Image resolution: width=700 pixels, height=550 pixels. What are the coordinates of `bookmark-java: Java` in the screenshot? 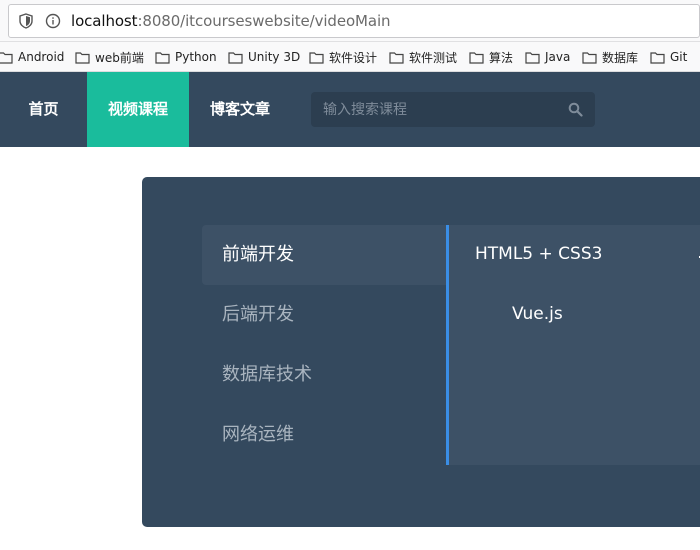 It's located at (547, 57).